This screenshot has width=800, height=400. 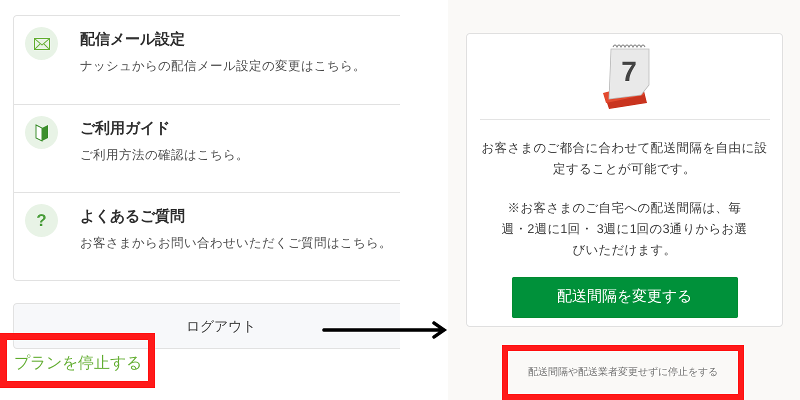 I want to click on menu-item-description: お客さまからお問い合わせいただくご質問はこちら。, so click(x=236, y=243).